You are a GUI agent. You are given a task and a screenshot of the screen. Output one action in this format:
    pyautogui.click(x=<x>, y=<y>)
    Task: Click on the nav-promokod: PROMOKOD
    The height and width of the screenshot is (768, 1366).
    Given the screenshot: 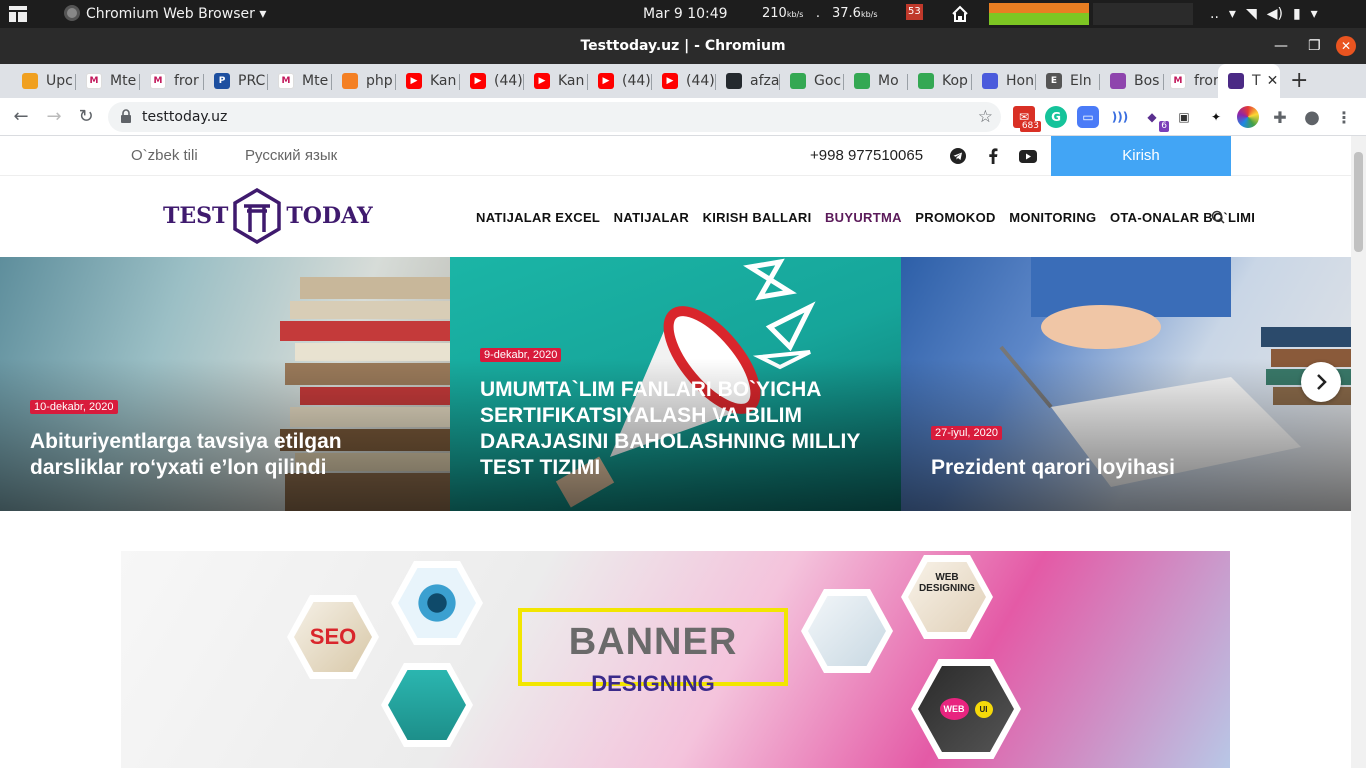 What is the action you would take?
    pyautogui.click(x=955, y=217)
    